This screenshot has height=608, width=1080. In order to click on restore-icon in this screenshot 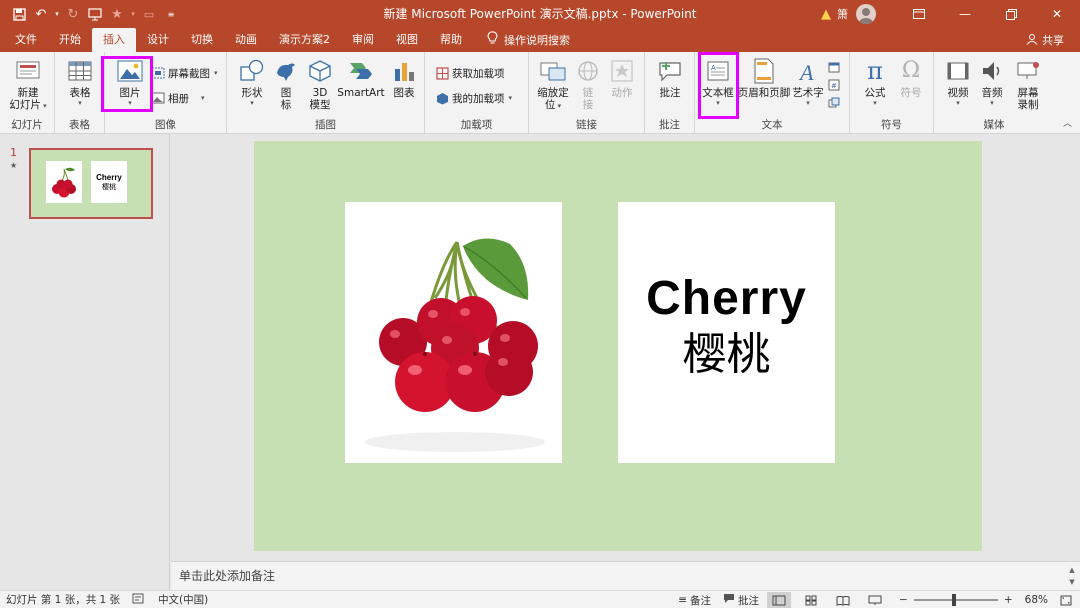, I will do `click(1011, 14)`.